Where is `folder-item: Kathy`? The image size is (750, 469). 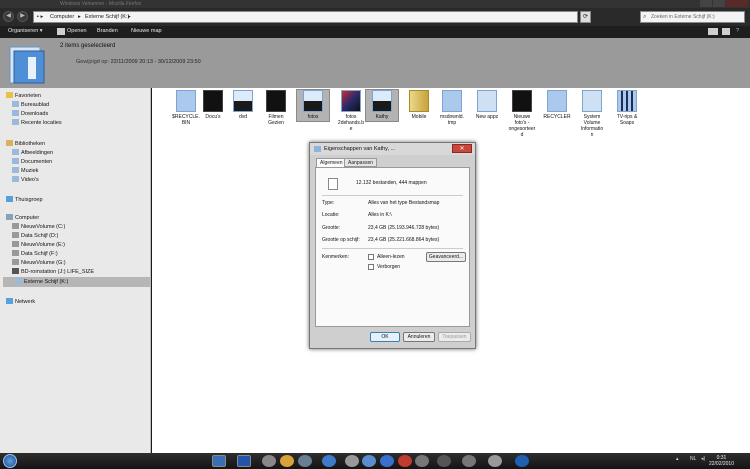 folder-item: Kathy is located at coordinates (382, 105).